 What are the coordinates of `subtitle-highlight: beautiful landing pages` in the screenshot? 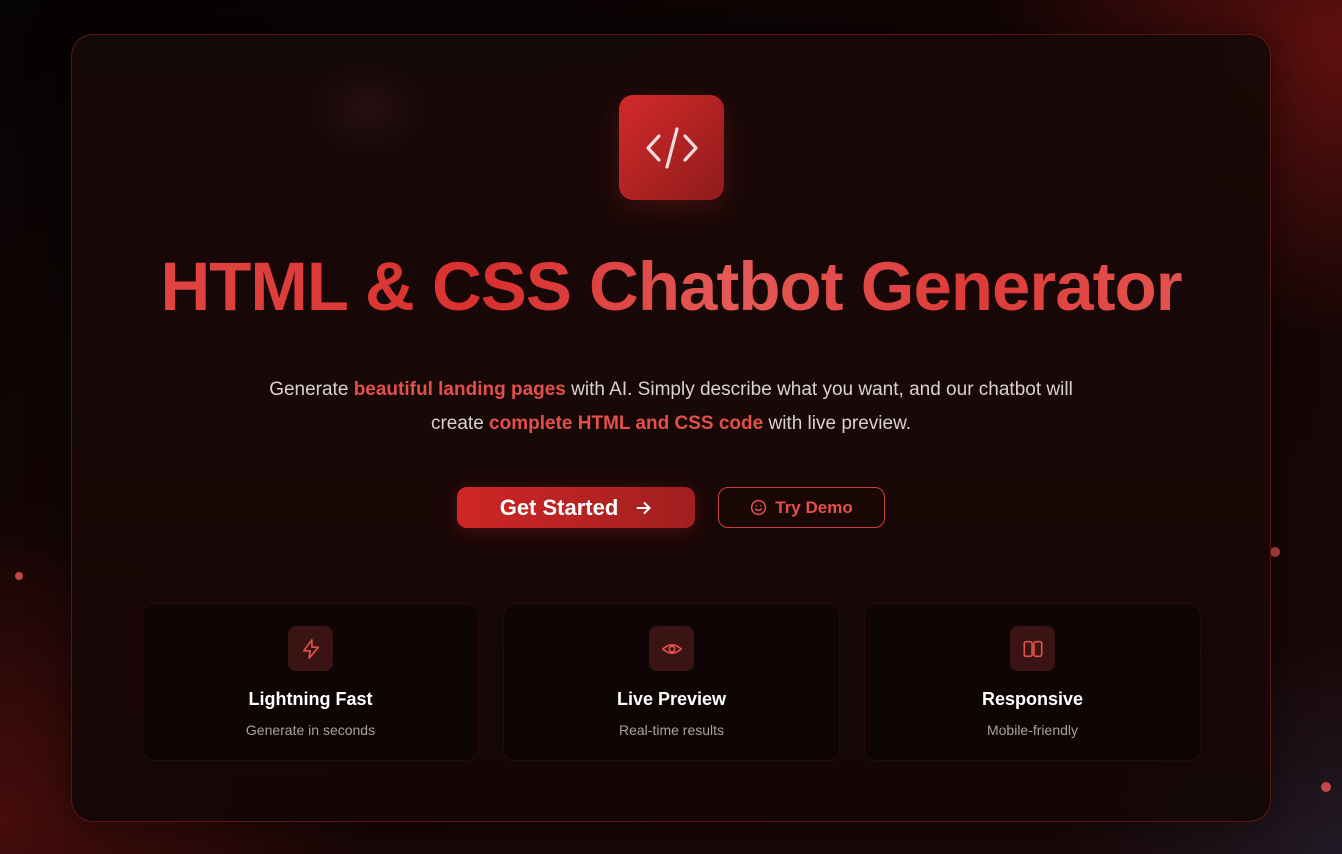 It's located at (459, 389).